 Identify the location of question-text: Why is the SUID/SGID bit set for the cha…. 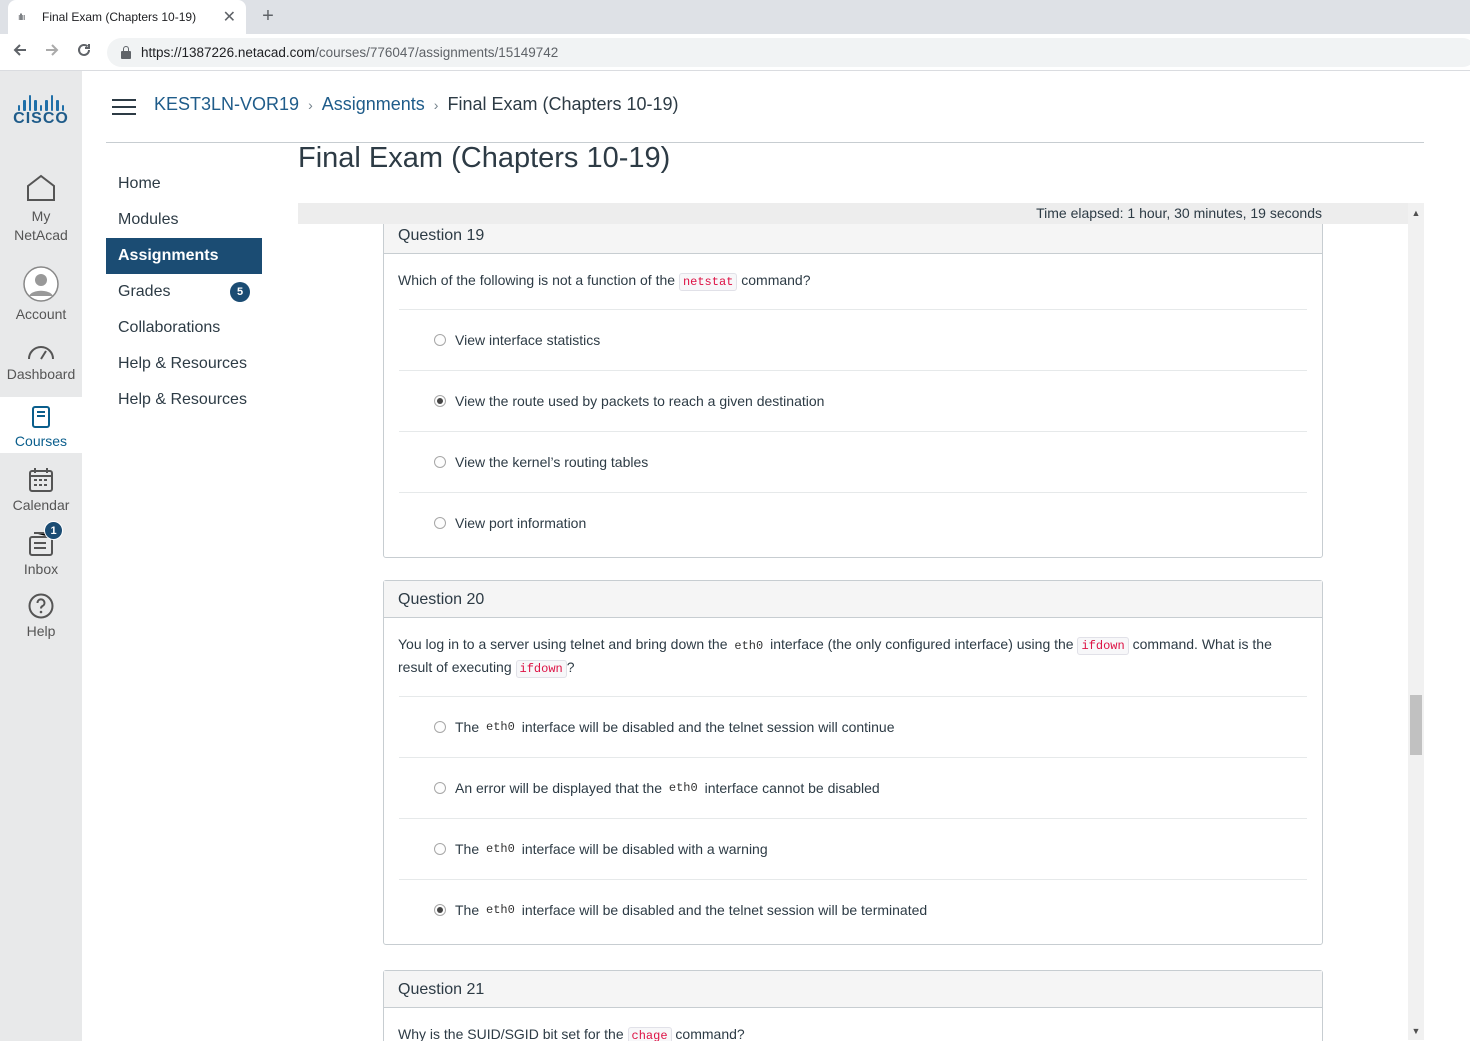
(853, 1024).